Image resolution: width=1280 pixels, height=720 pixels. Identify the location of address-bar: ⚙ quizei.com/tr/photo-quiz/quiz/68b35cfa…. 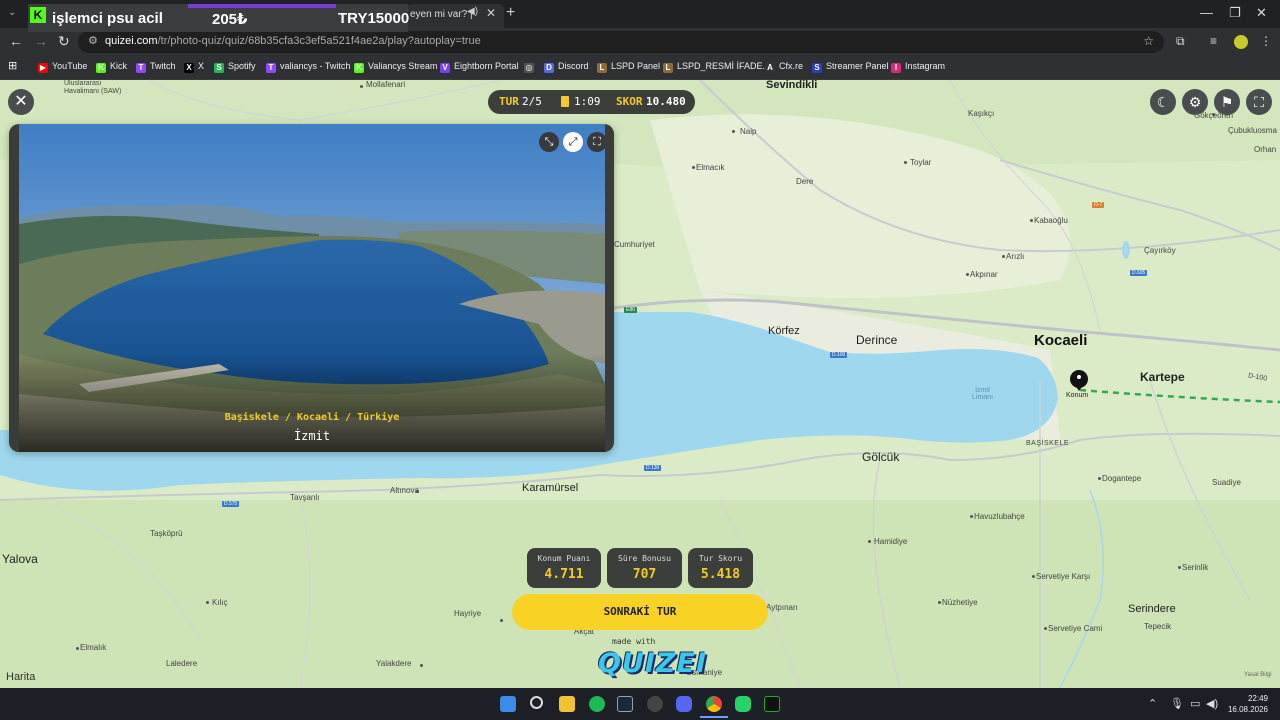
(621, 42).